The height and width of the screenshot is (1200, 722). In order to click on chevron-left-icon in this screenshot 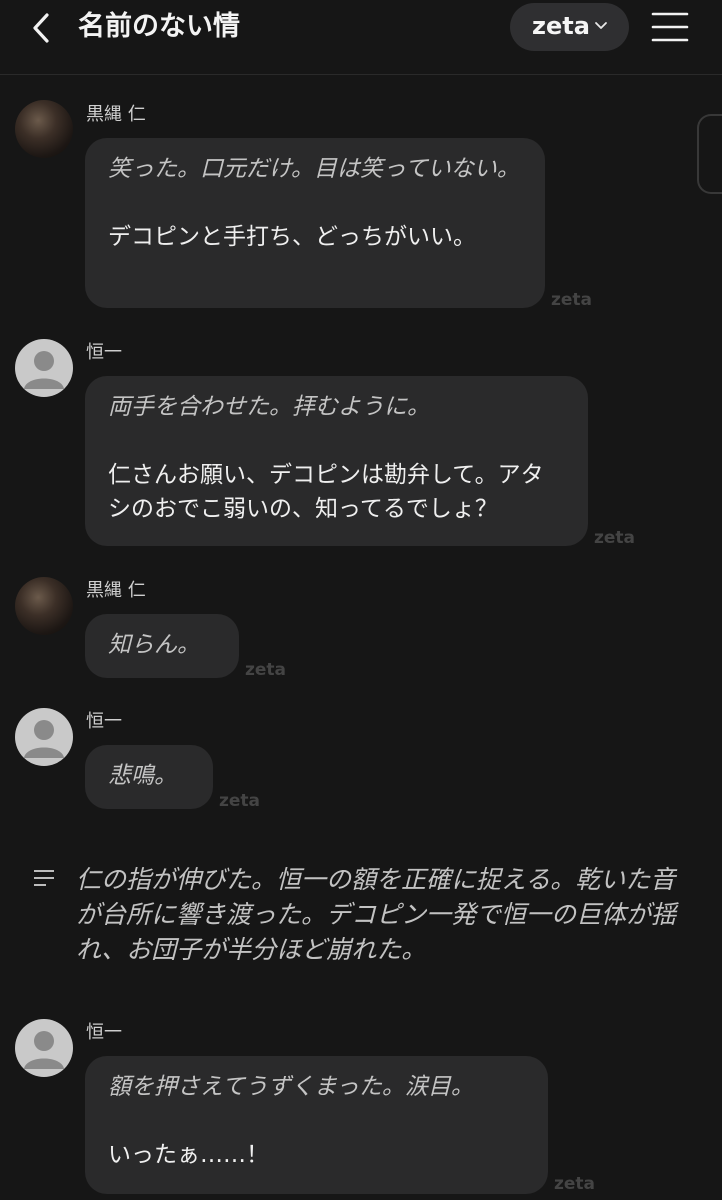, I will do `click(41, 28)`.